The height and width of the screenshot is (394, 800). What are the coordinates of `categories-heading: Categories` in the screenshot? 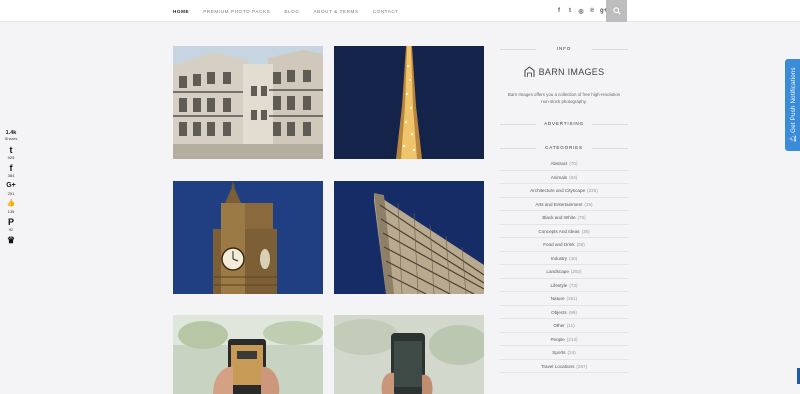 It's located at (564, 148).